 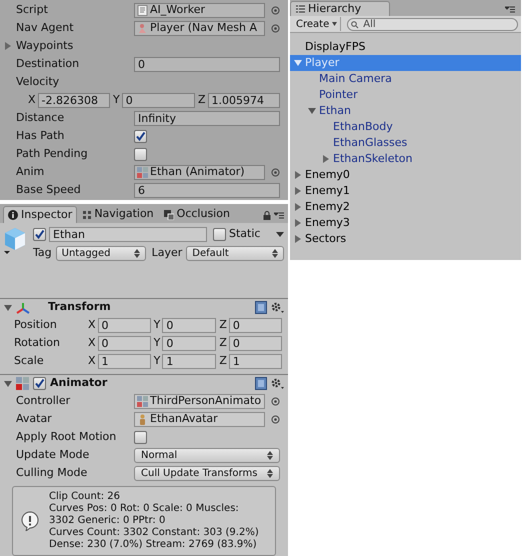 What do you see at coordinates (142, 10) in the screenshot?
I see `script-icon` at bounding box center [142, 10].